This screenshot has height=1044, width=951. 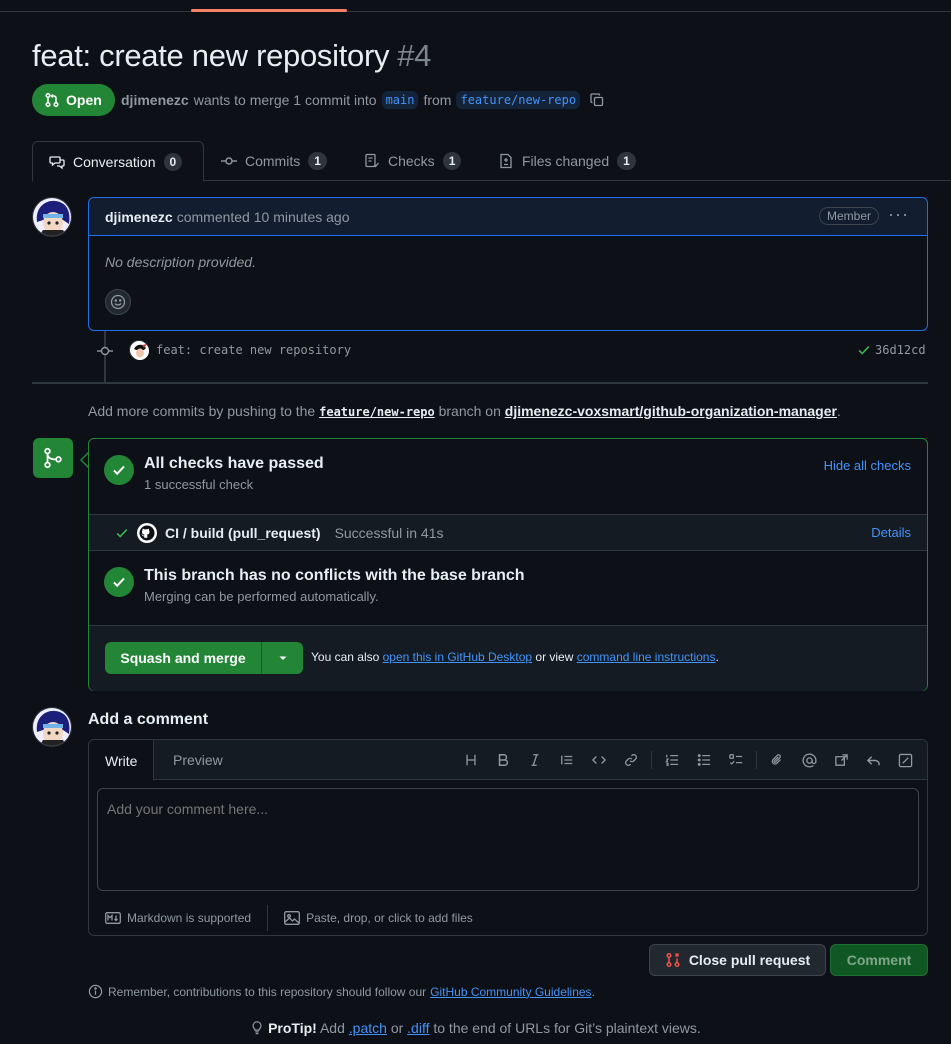 What do you see at coordinates (53, 458) in the screenshot?
I see `git-merge-icon` at bounding box center [53, 458].